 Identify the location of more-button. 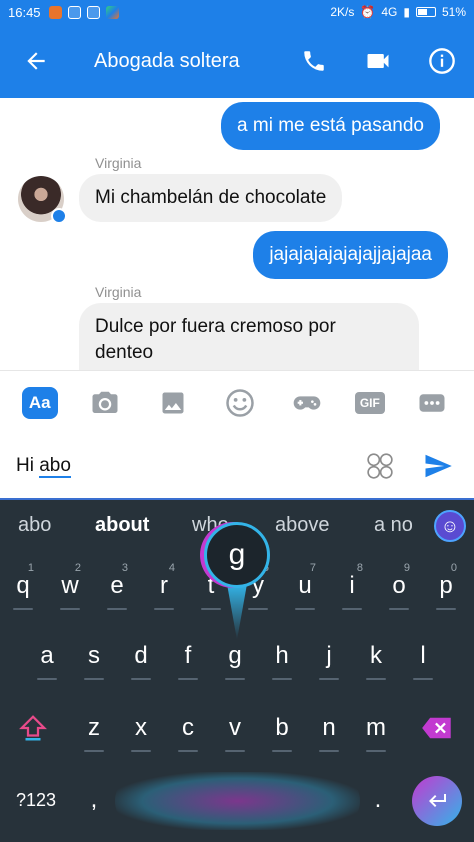
(432, 403).